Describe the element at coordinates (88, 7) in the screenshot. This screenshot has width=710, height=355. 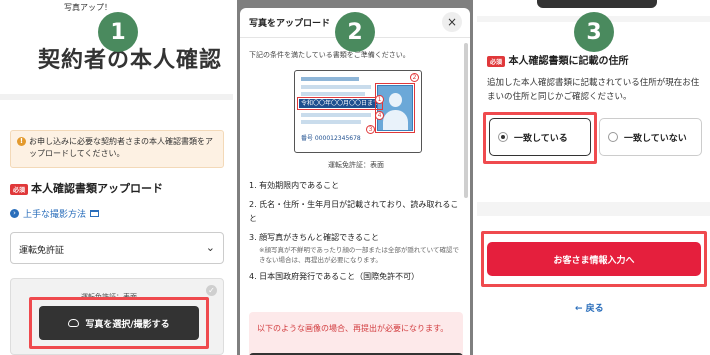
I see `top-label: 写真アップ！` at that location.